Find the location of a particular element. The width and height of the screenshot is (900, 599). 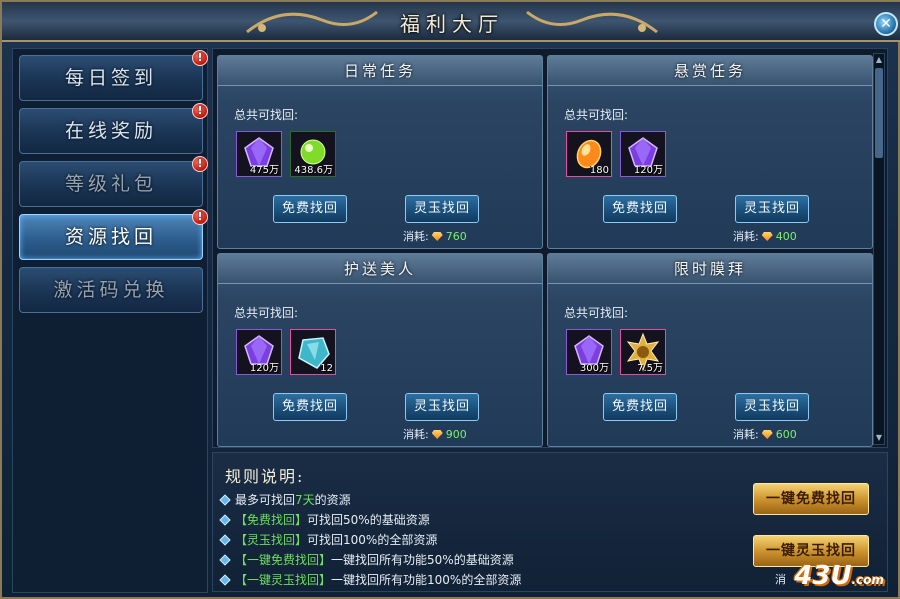

nav-label: 在线奖励 is located at coordinates (110, 131).